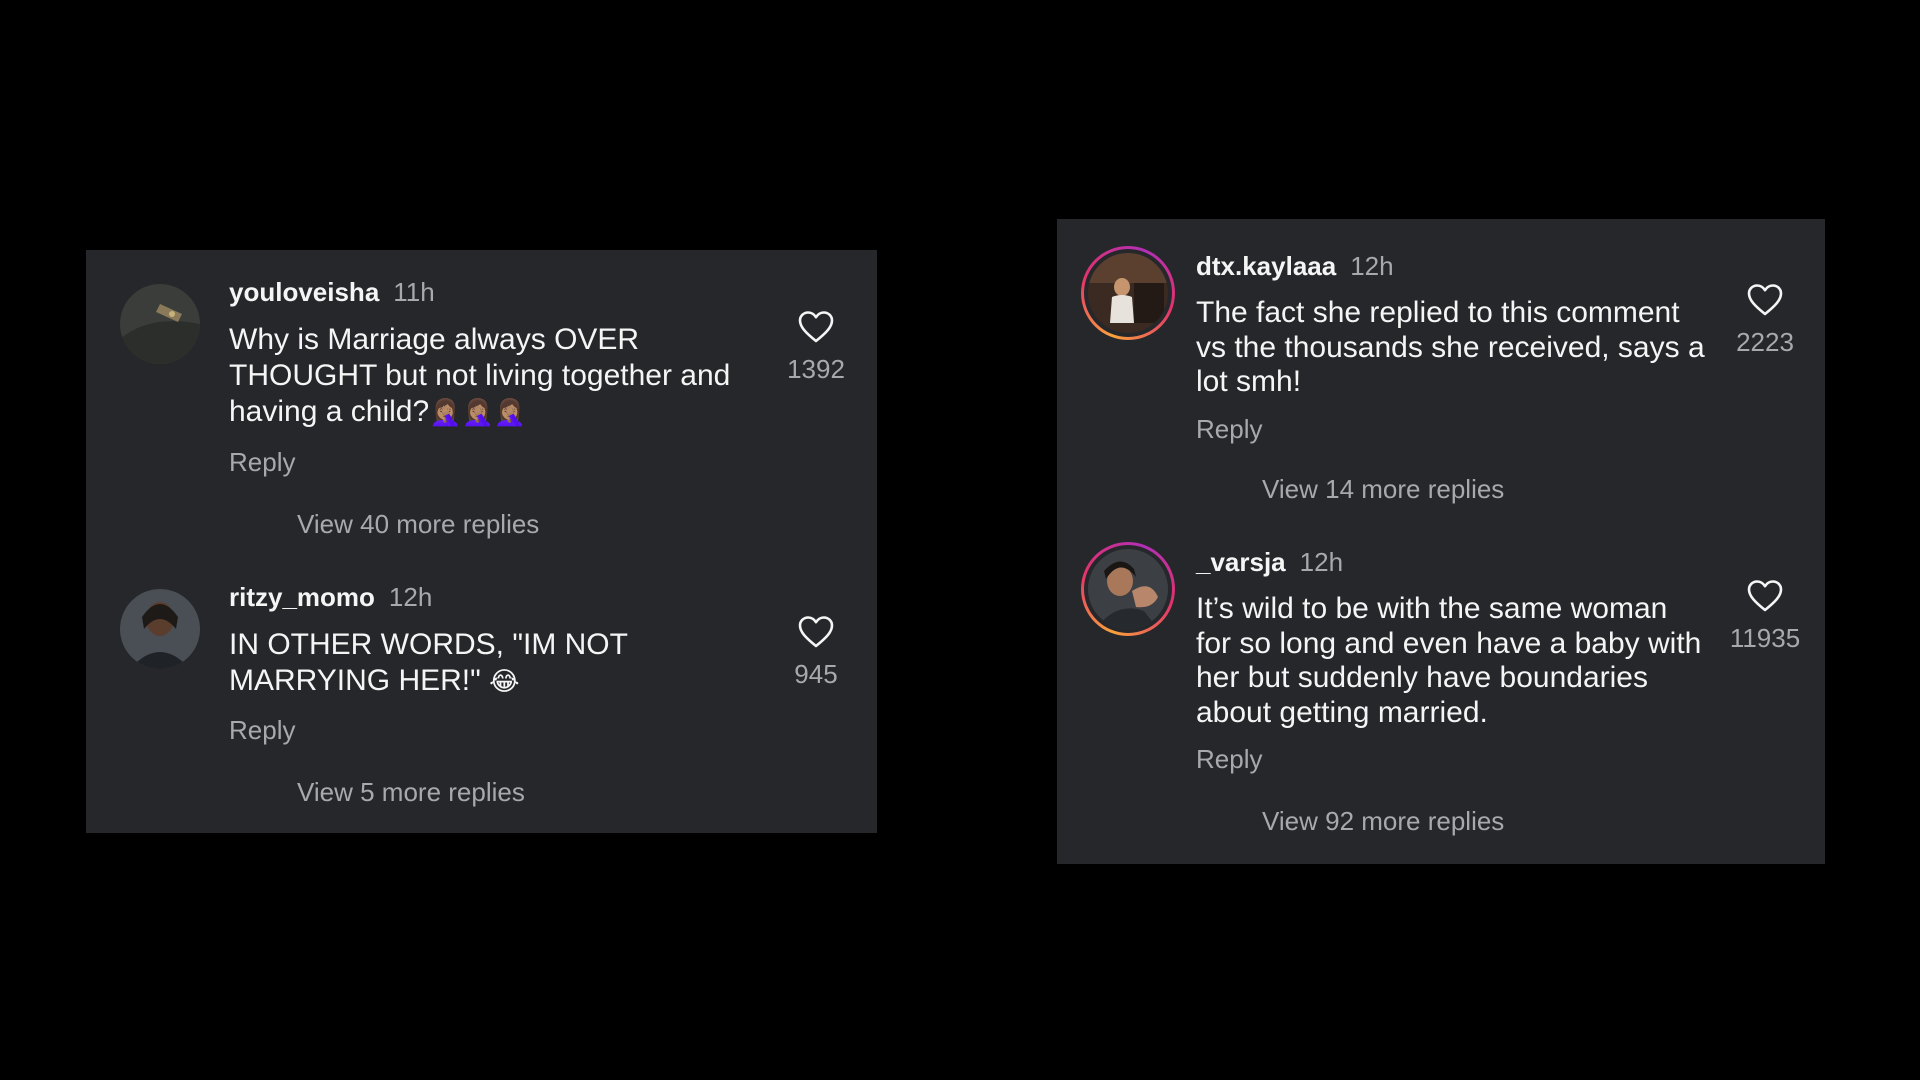 This screenshot has width=1920, height=1080. What do you see at coordinates (504, 682) in the screenshot?
I see `laughing-emoji-icon: 😂` at bounding box center [504, 682].